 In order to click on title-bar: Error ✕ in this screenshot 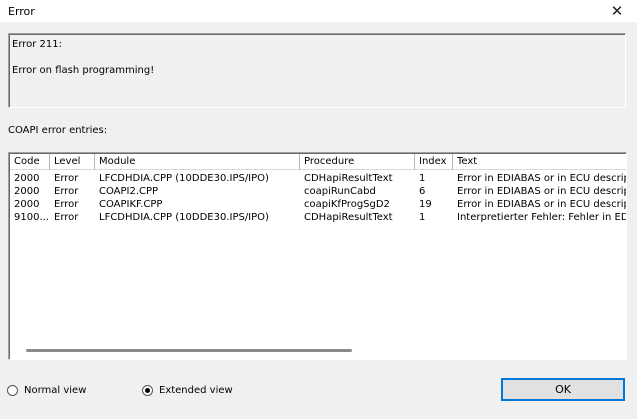, I will do `click(318, 11)`.